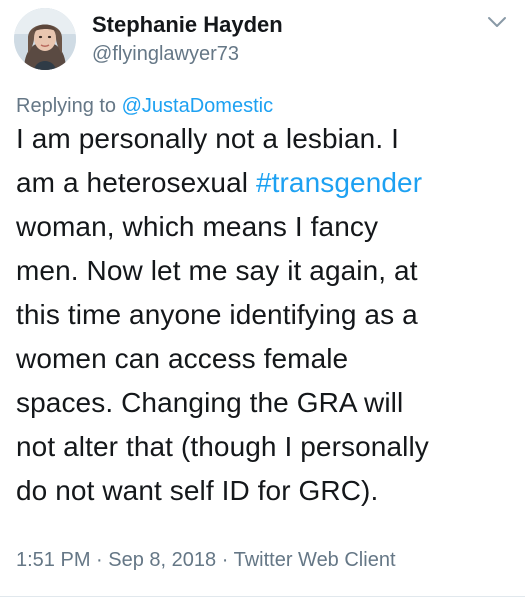 This screenshot has height=600, width=525. What do you see at coordinates (314, 560) in the screenshot?
I see `tweet-client: Twitter Web Client` at bounding box center [314, 560].